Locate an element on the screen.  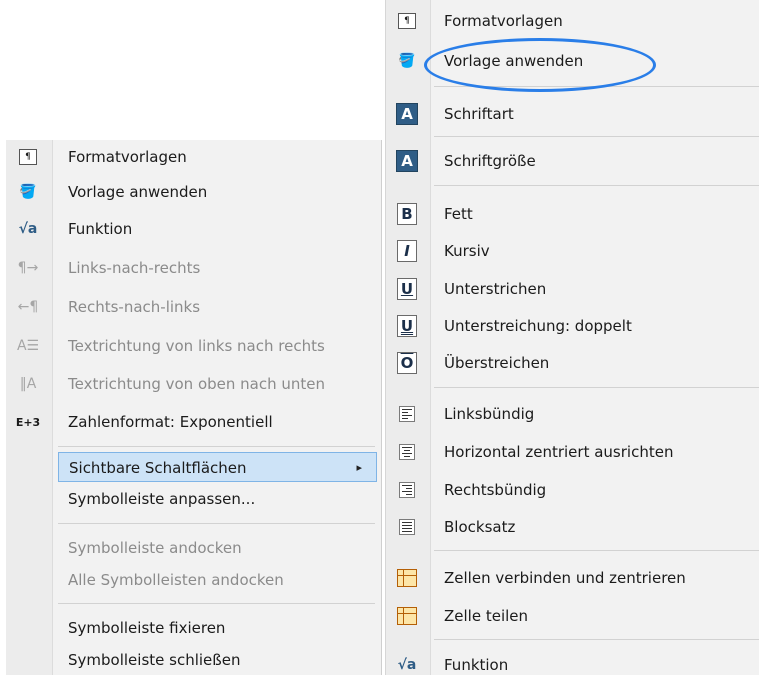
split-cell-icon is located at coordinates (407, 616).